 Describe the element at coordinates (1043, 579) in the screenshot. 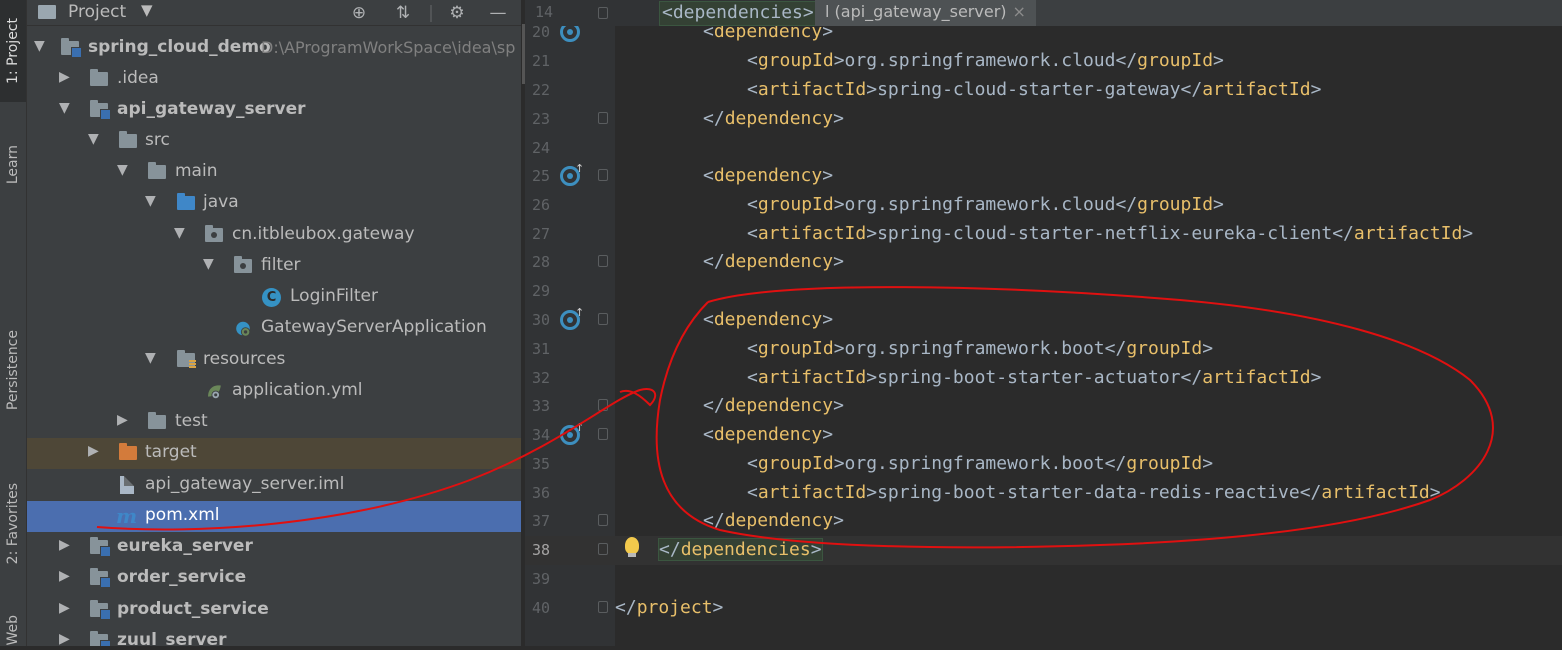

I see `code-line-39: 39` at that location.